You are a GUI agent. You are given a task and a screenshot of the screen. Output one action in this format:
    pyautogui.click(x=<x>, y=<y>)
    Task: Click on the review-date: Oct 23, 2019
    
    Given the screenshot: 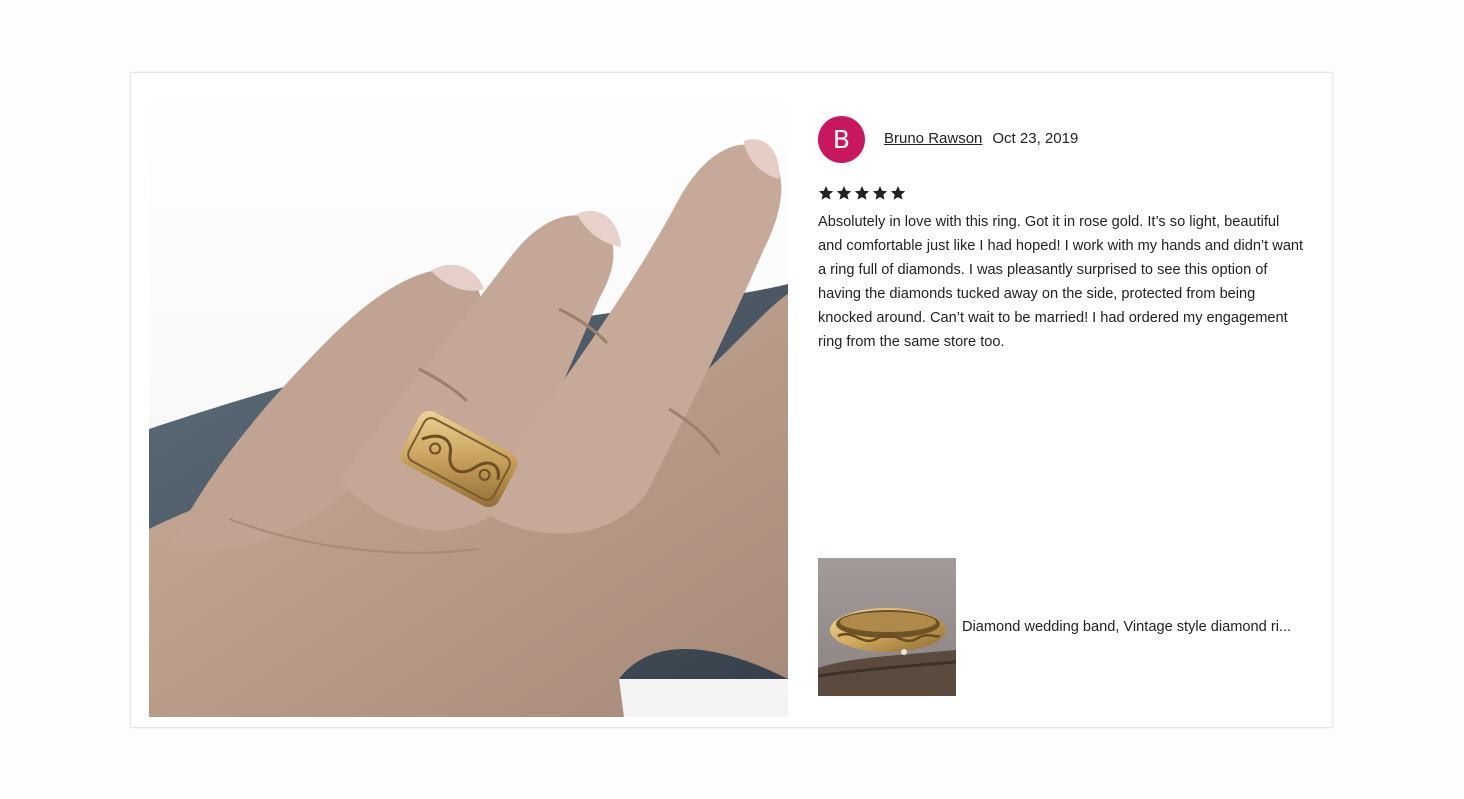 What is the action you would take?
    pyautogui.click(x=1035, y=138)
    